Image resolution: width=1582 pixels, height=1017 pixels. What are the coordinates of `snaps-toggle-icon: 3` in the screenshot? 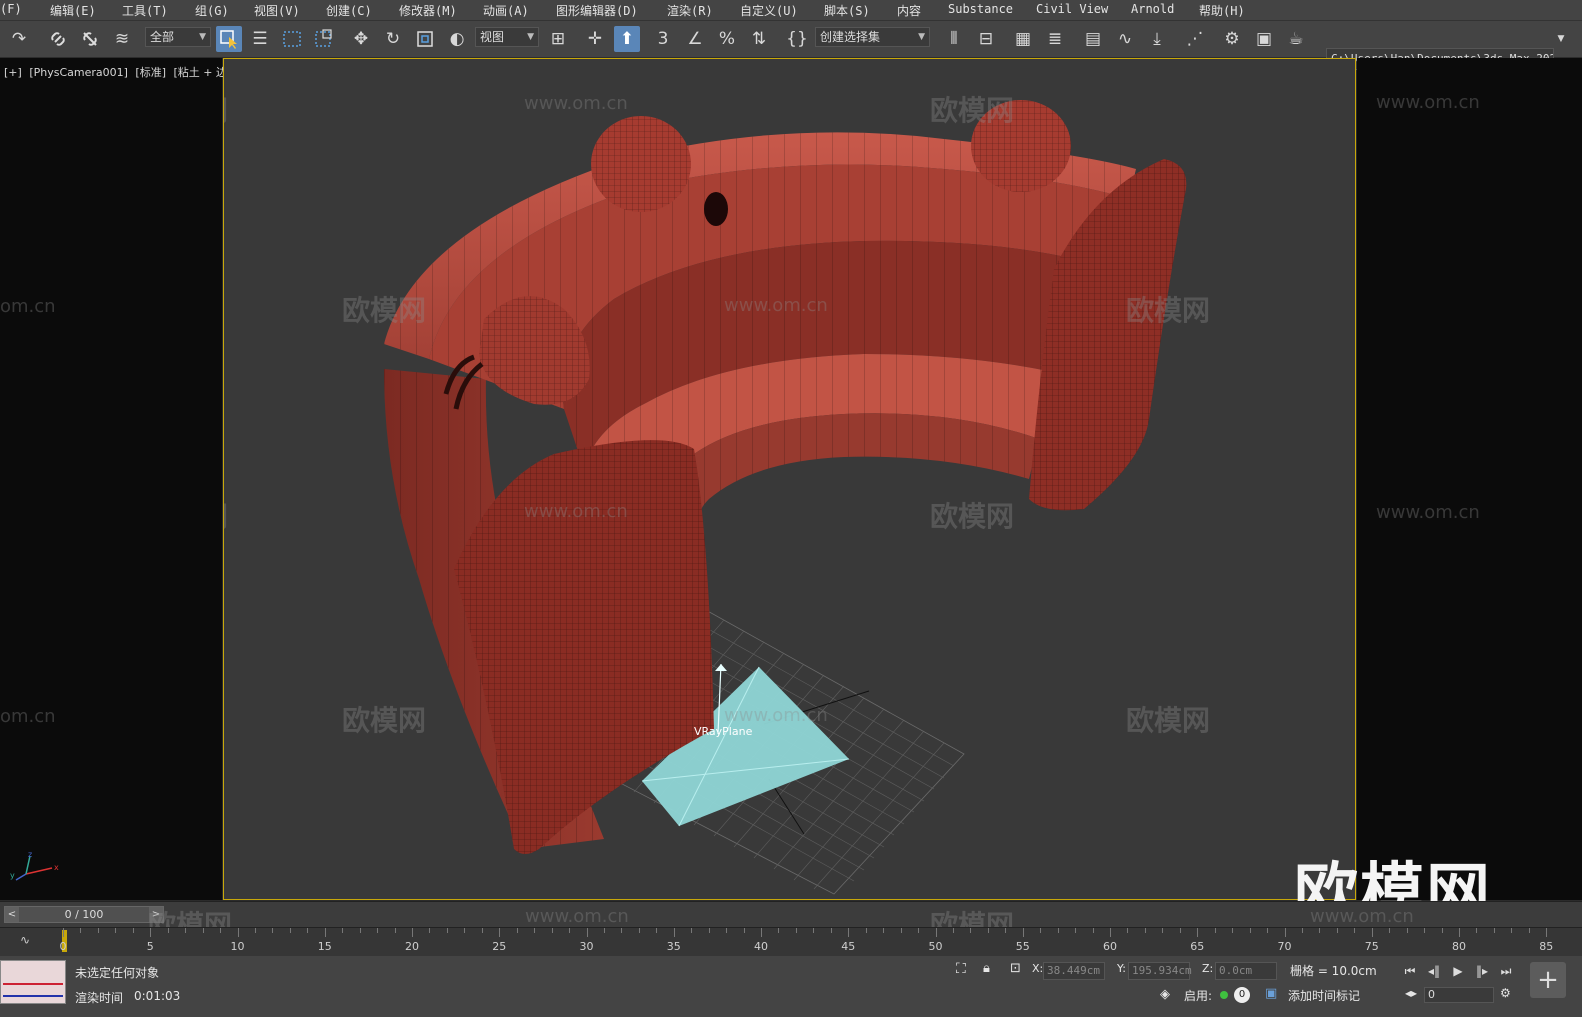 It's located at (663, 39).